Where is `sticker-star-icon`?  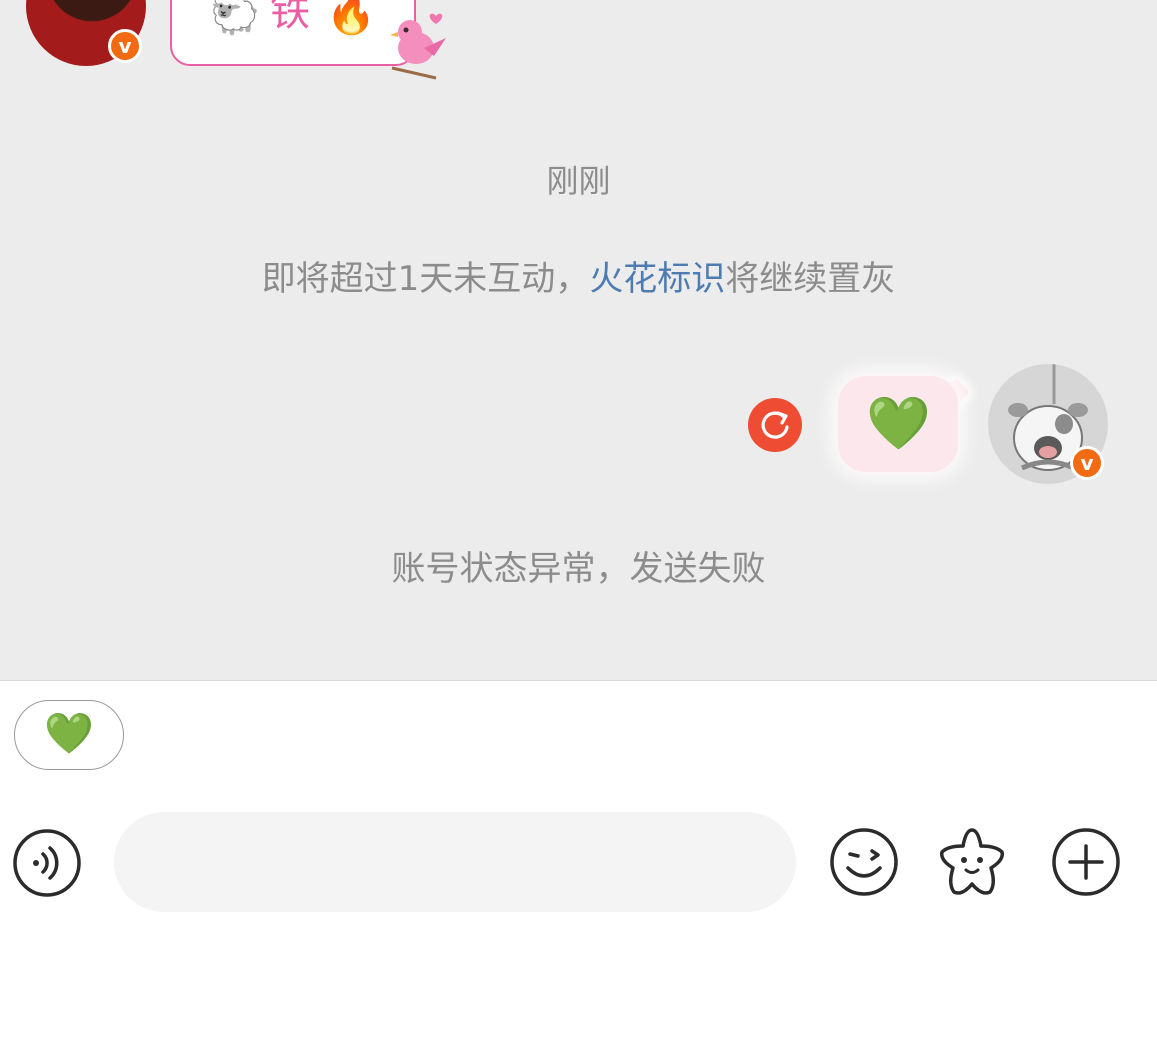 sticker-star-icon is located at coordinates (972, 862).